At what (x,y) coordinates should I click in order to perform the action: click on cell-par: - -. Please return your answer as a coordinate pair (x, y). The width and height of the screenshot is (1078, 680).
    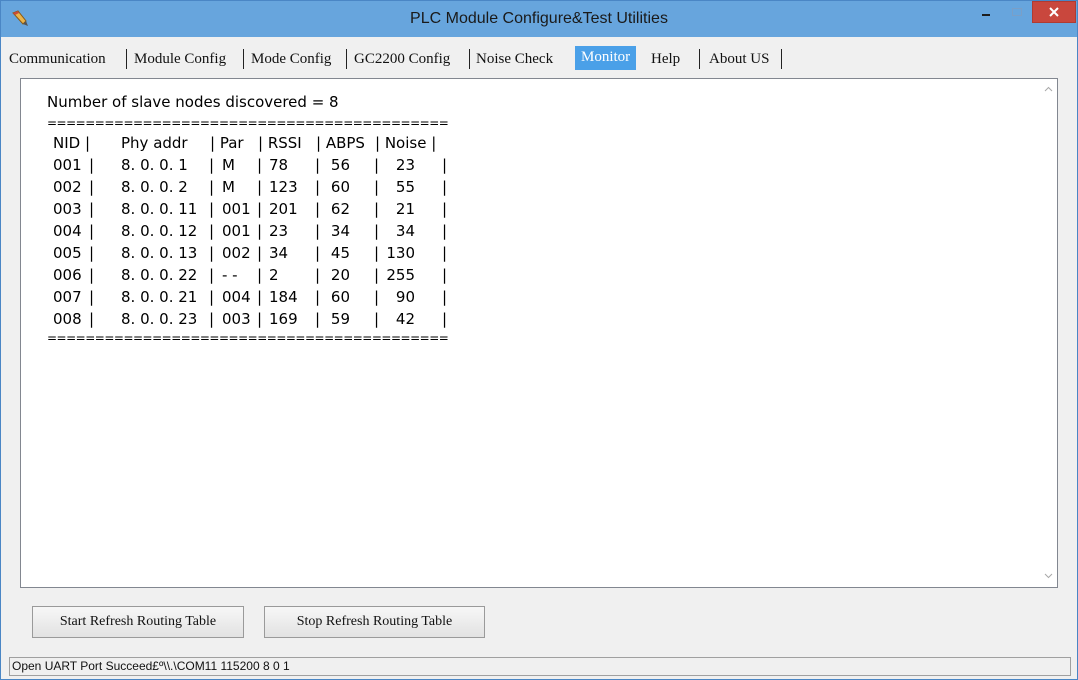
    Looking at the image, I should click on (230, 275).